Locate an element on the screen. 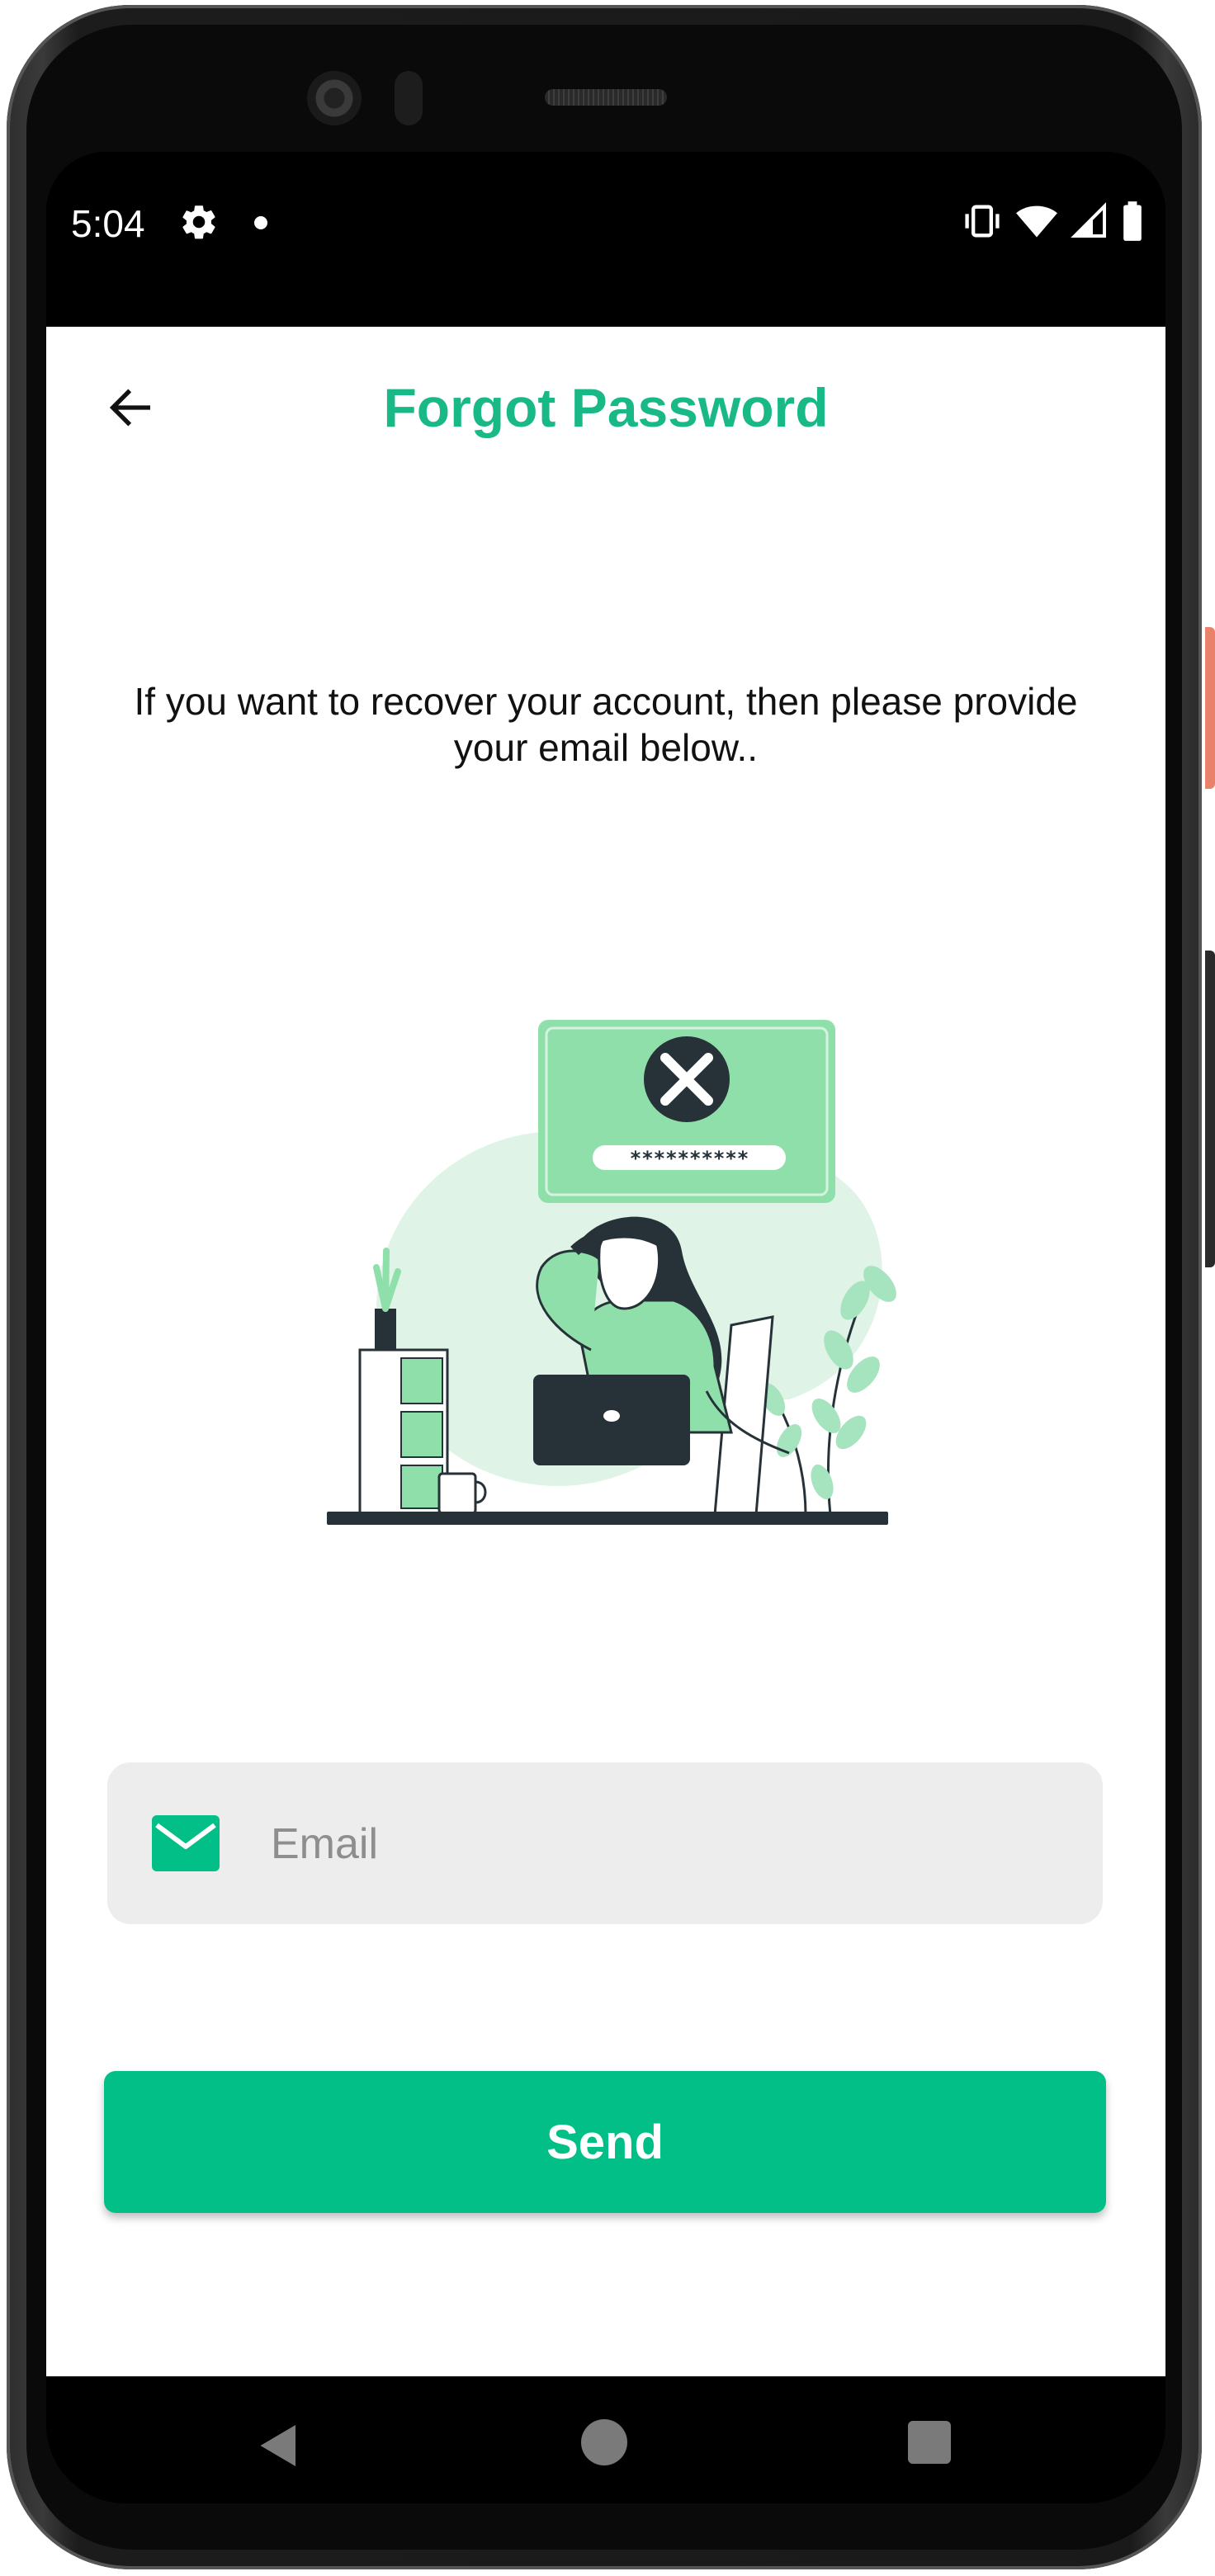 This screenshot has height=2576, width=1215. status-time: 5:04 is located at coordinates (108, 223).